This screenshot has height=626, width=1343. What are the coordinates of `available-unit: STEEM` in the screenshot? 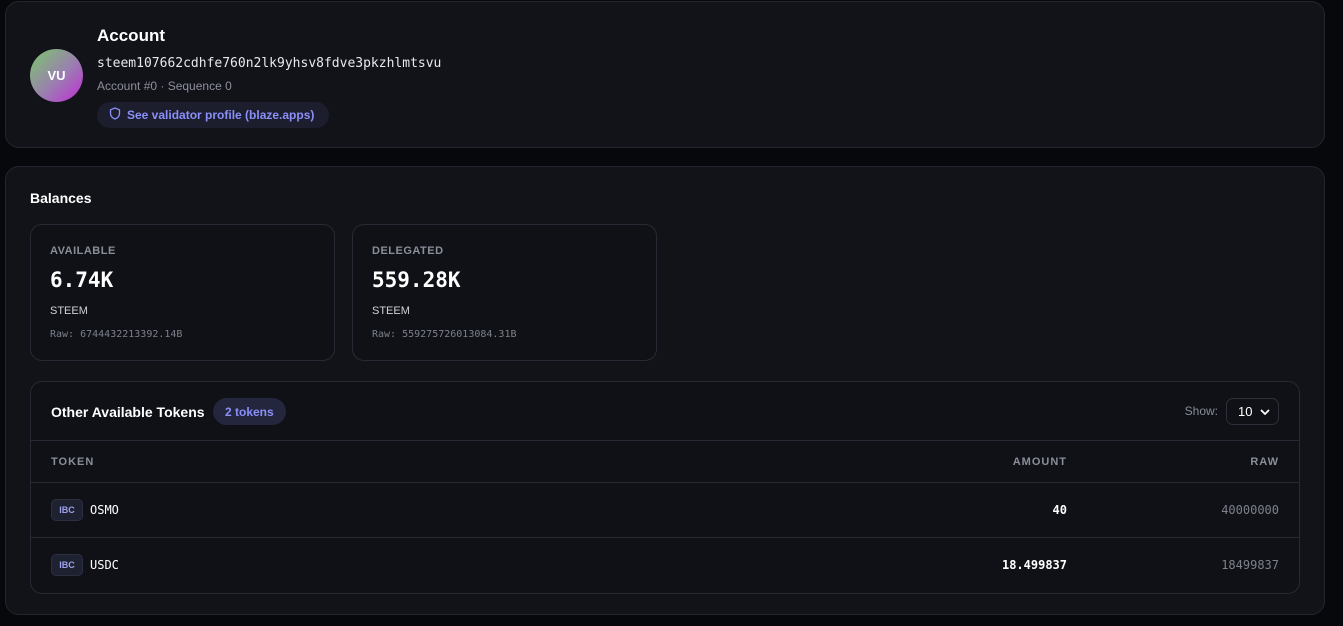 It's located at (69, 311).